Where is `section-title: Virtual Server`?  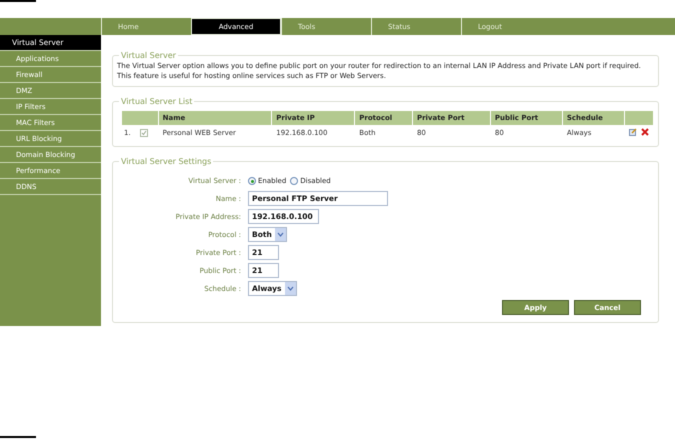 section-title: Virtual Server is located at coordinates (148, 55).